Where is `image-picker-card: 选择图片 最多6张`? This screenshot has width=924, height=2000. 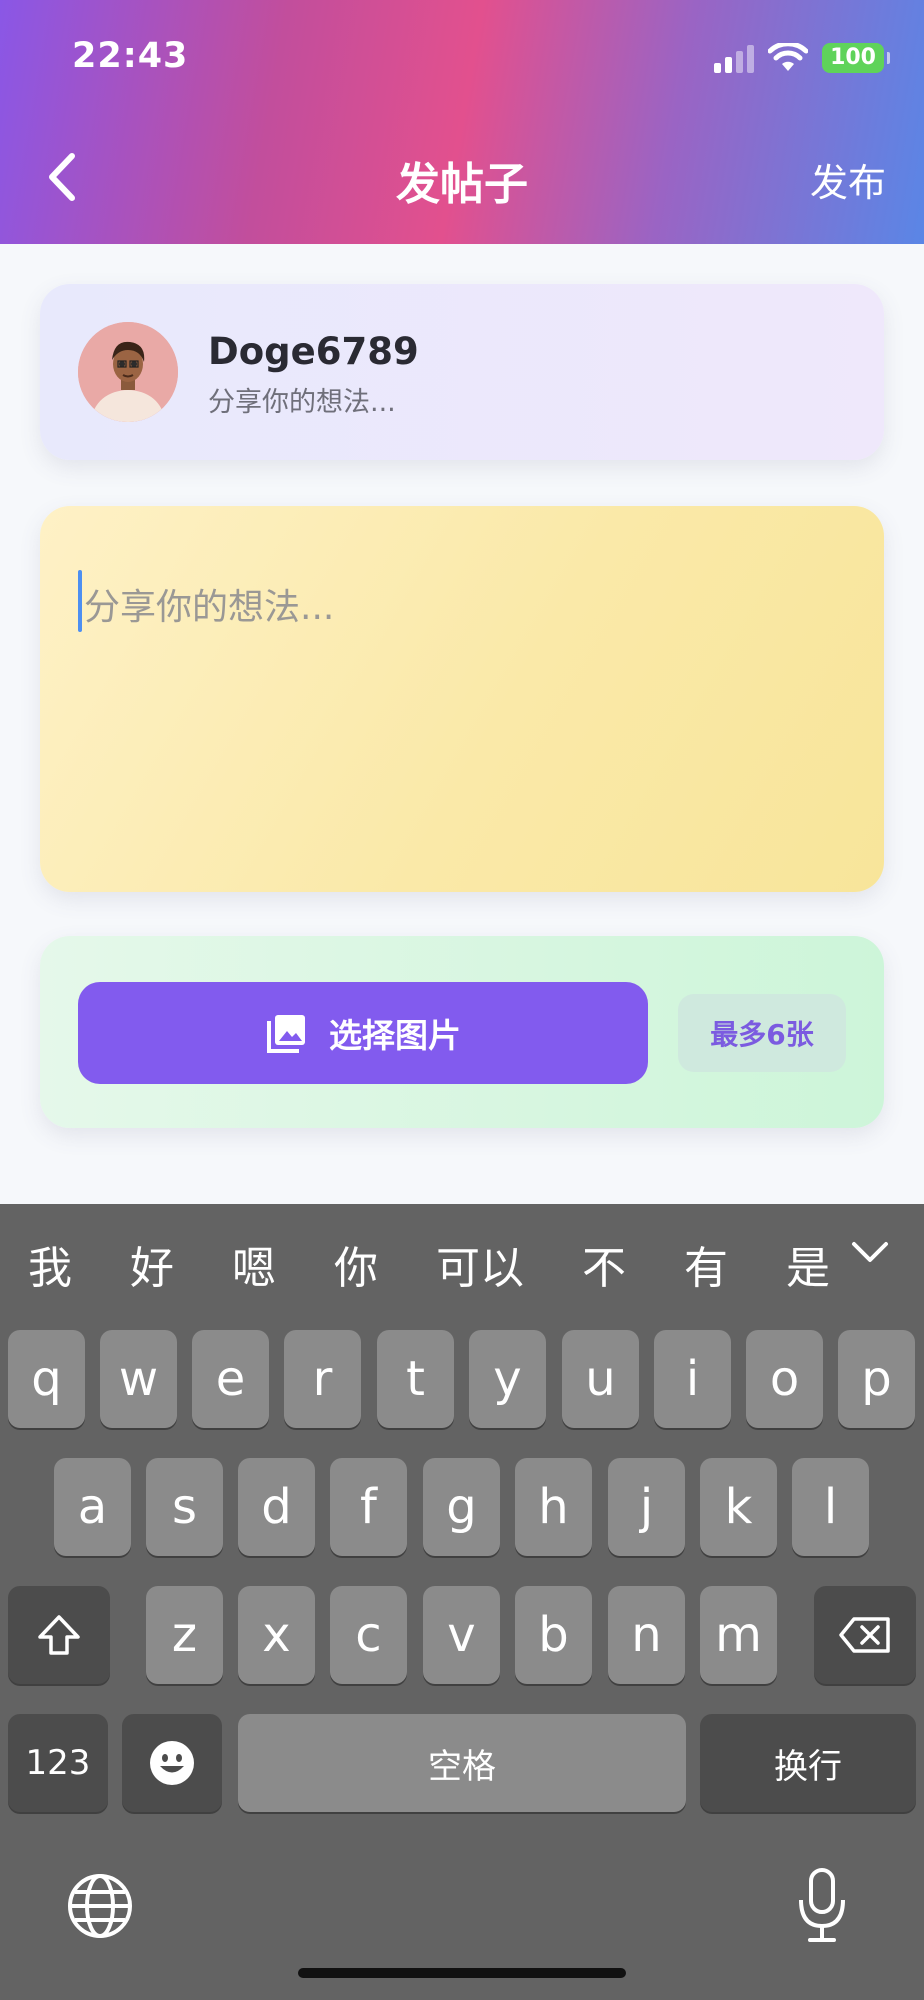 image-picker-card: 选择图片 最多6张 is located at coordinates (462, 1032).